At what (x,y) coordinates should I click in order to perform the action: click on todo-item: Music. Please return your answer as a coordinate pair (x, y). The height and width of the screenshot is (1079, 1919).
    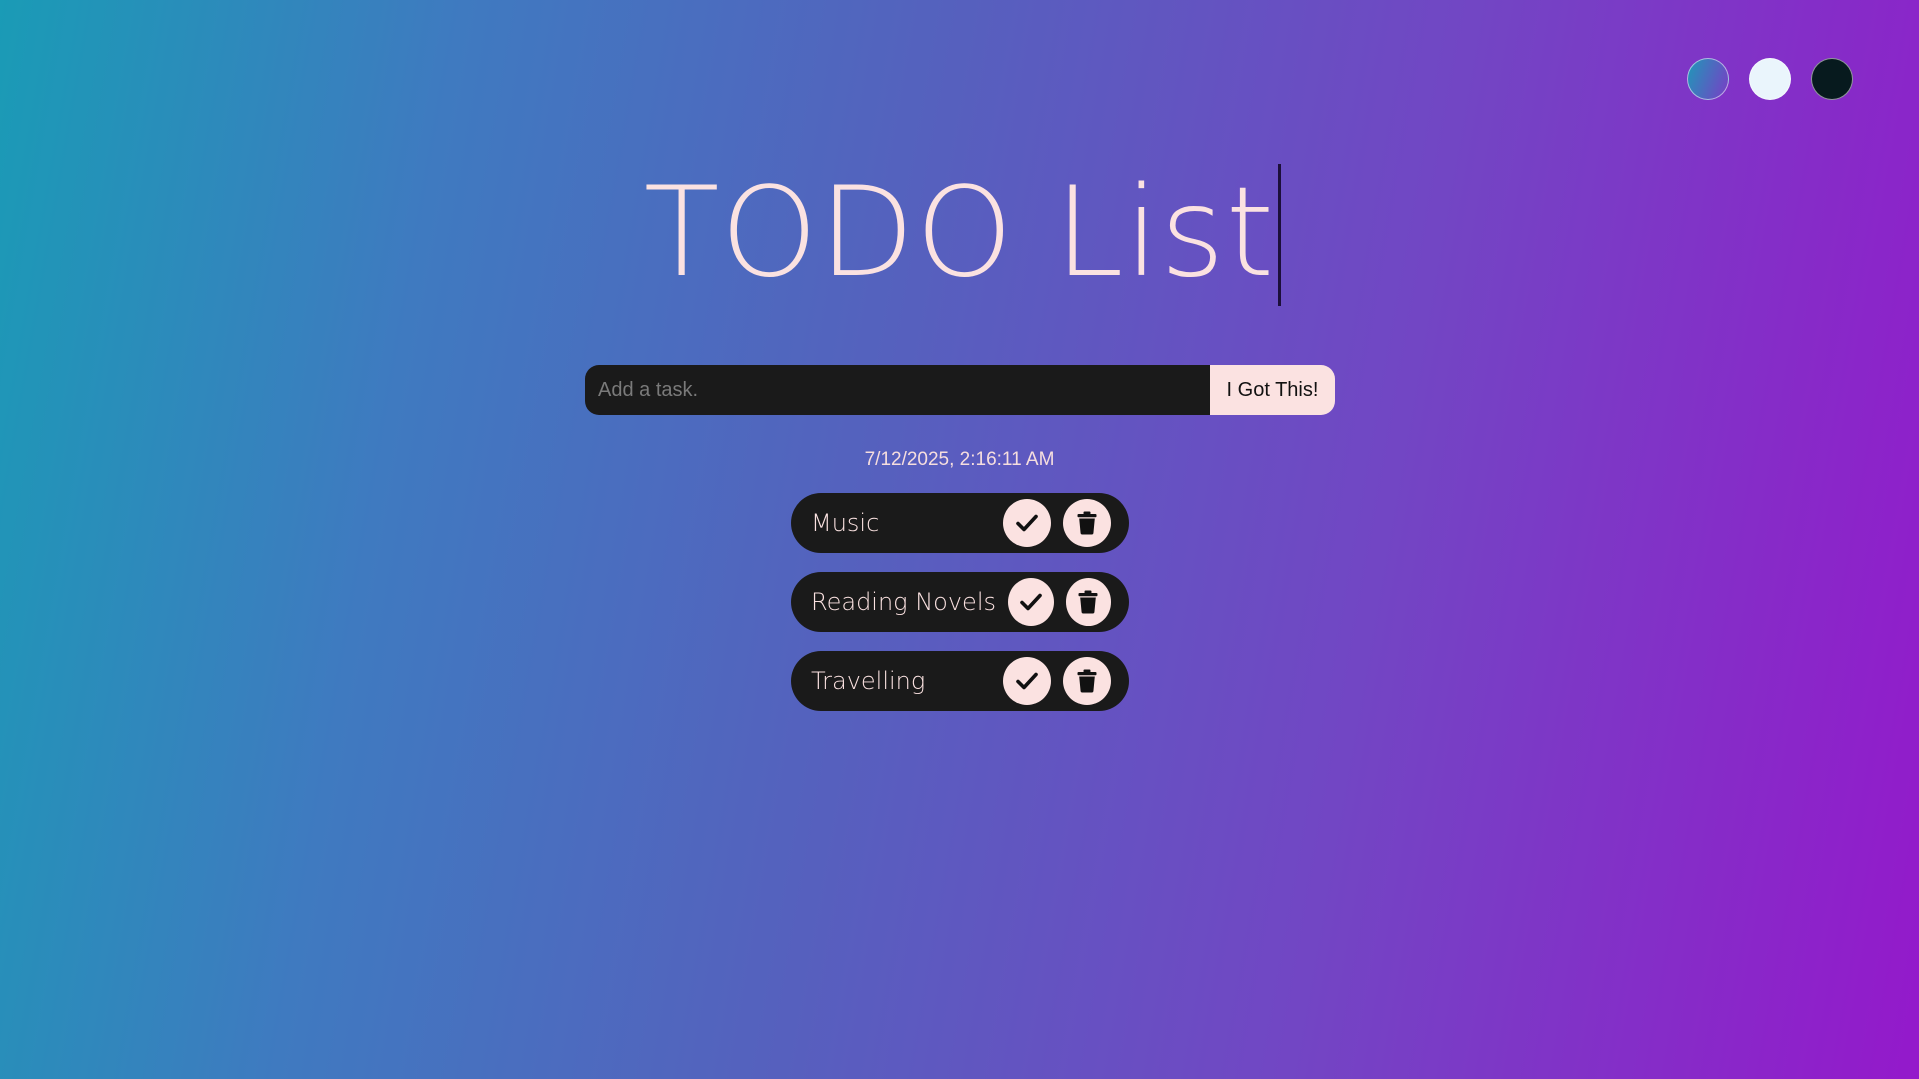
    Looking at the image, I should click on (960, 523).